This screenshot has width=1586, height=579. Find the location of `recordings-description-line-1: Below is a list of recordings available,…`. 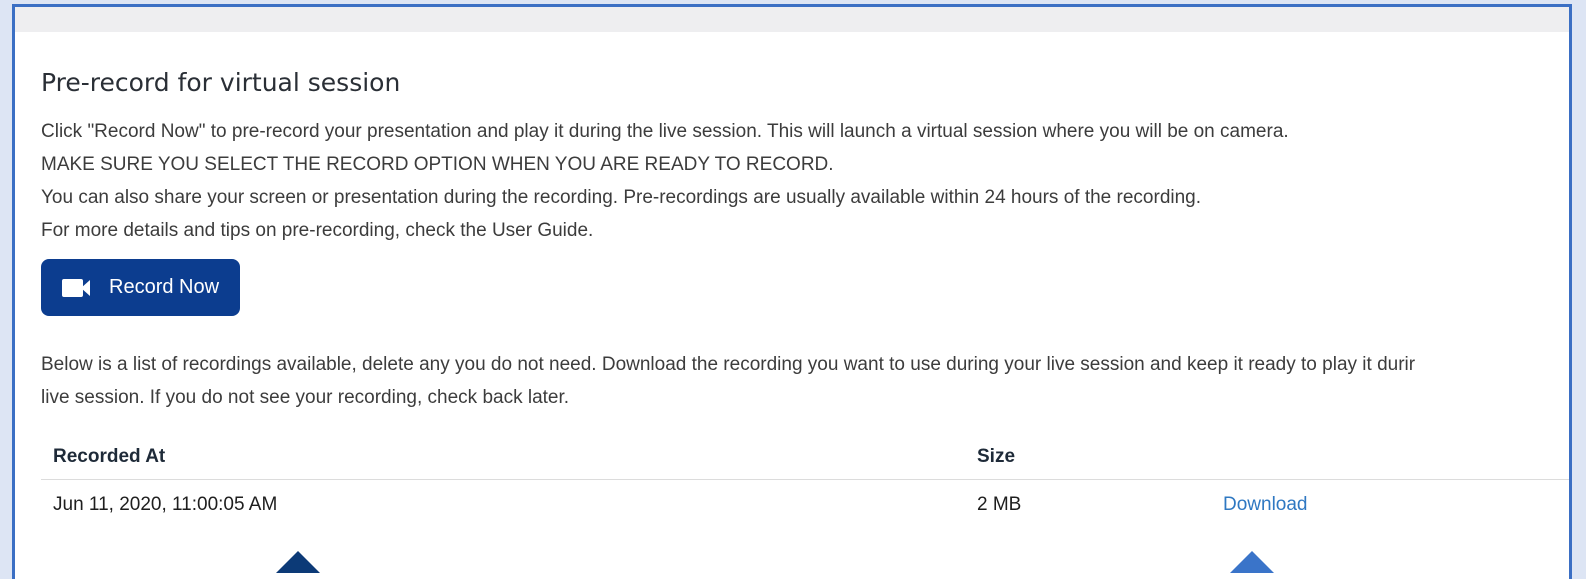

recordings-description-line-1: Below is a list of recordings available,… is located at coordinates (728, 364).